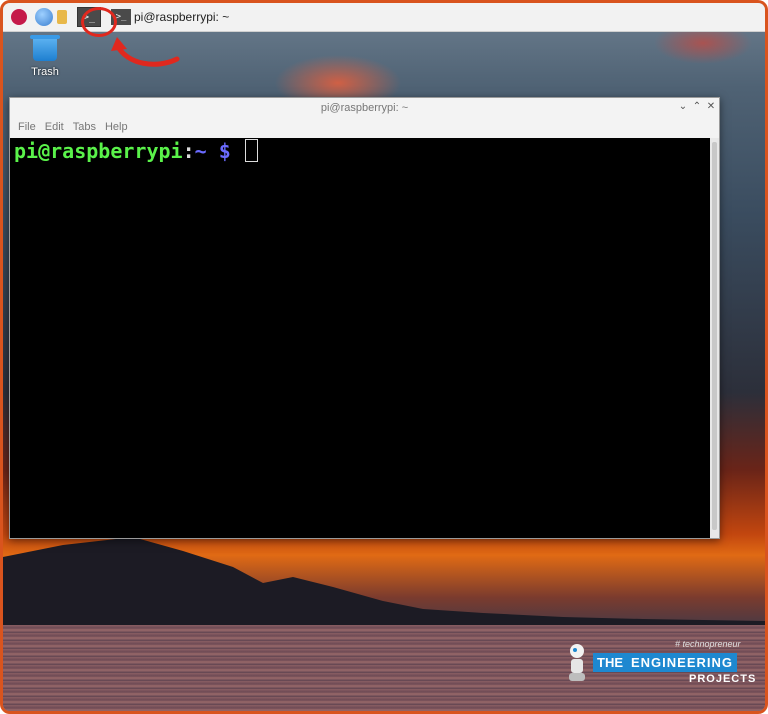 The width and height of the screenshot is (768, 714). I want to click on watermark-projects: PROJECTS, so click(723, 679).